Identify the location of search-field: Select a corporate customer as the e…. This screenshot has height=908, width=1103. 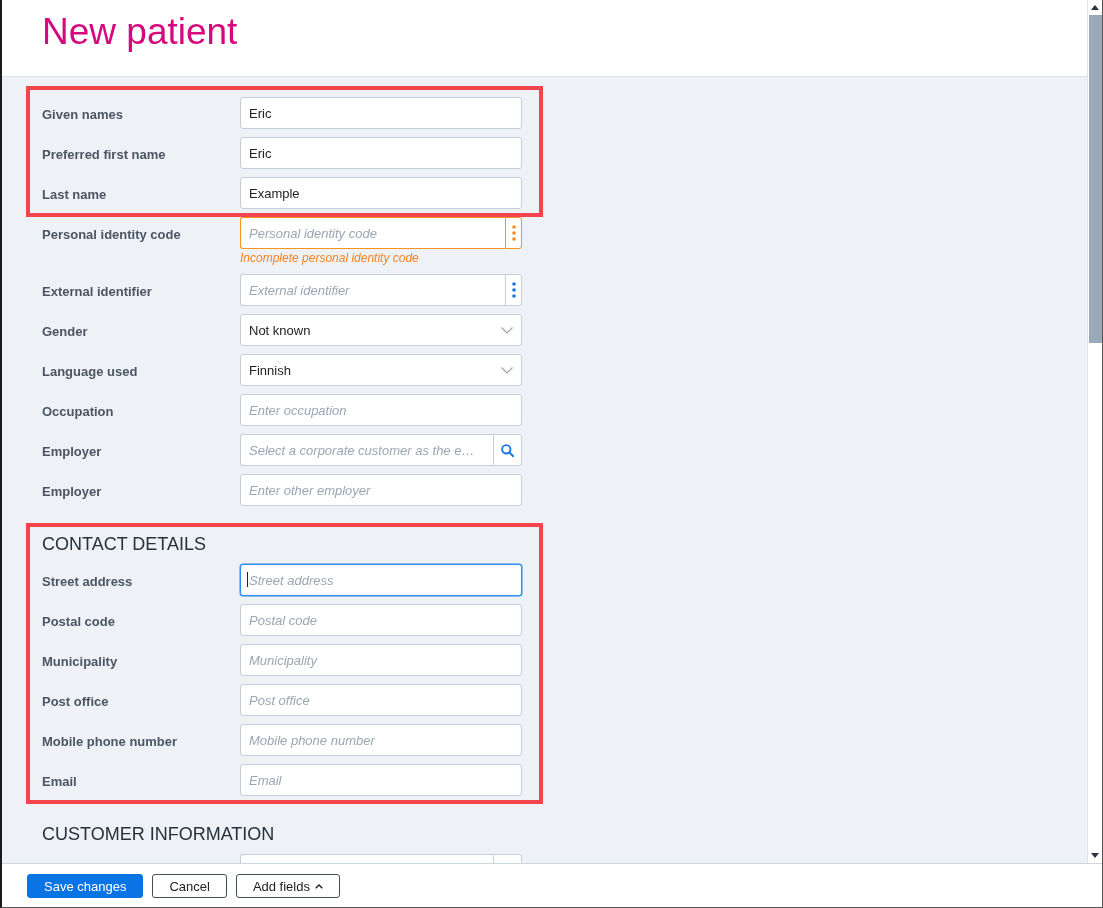
(366, 450).